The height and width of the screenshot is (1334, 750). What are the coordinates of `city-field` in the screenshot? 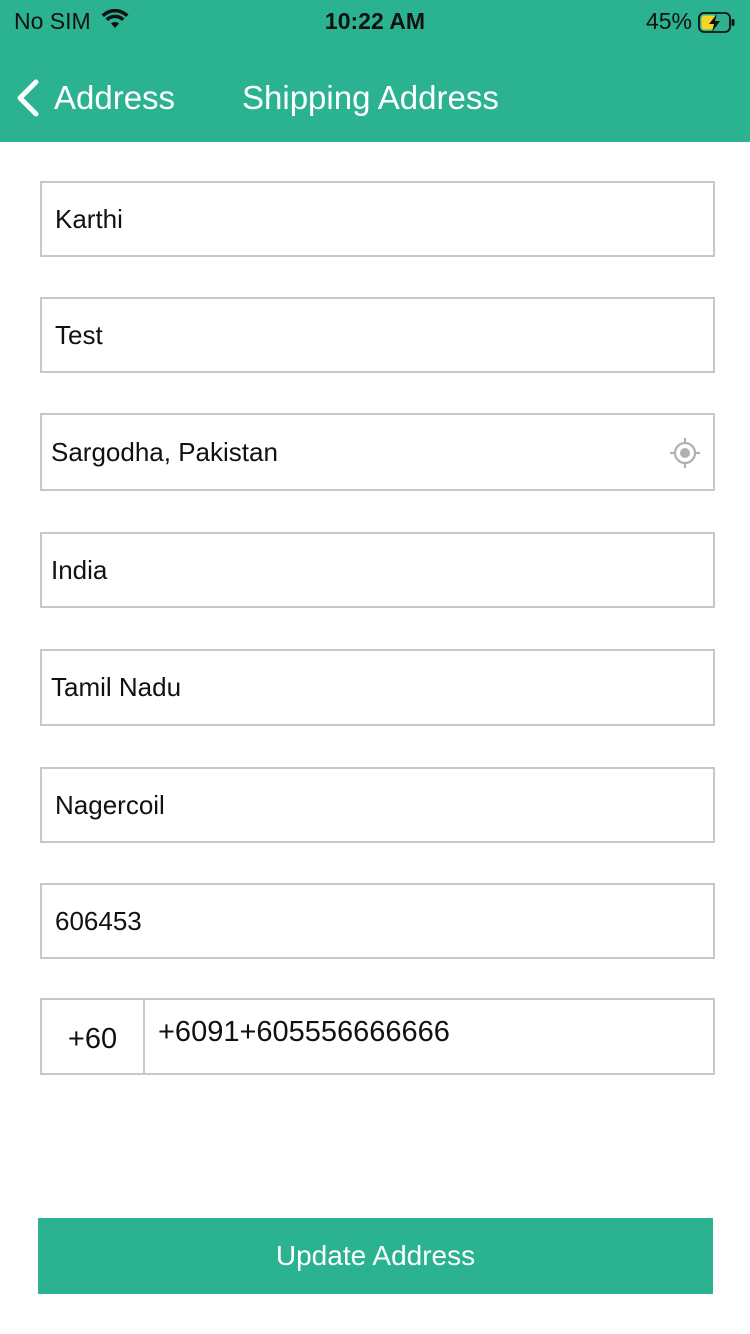 It's located at (377, 805).